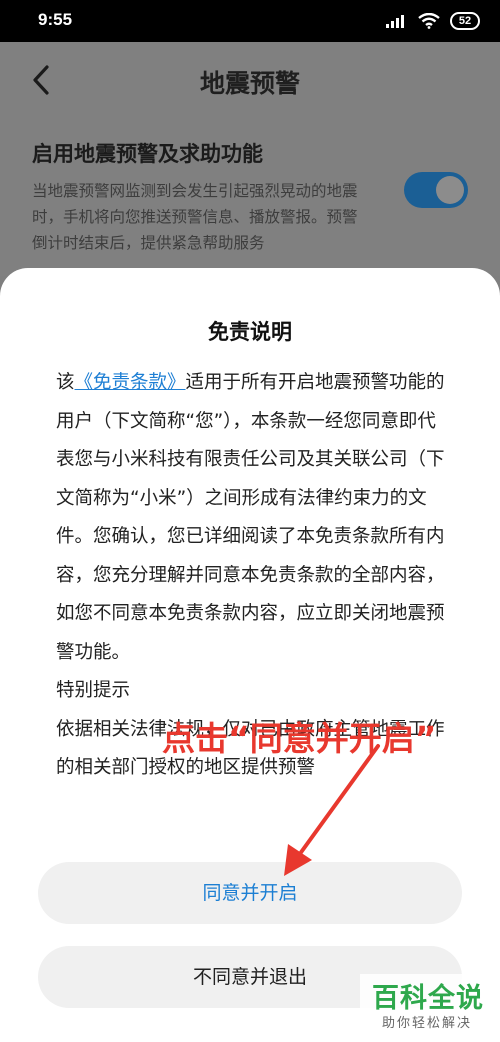  I want to click on battery-icon: 52, so click(465, 21).